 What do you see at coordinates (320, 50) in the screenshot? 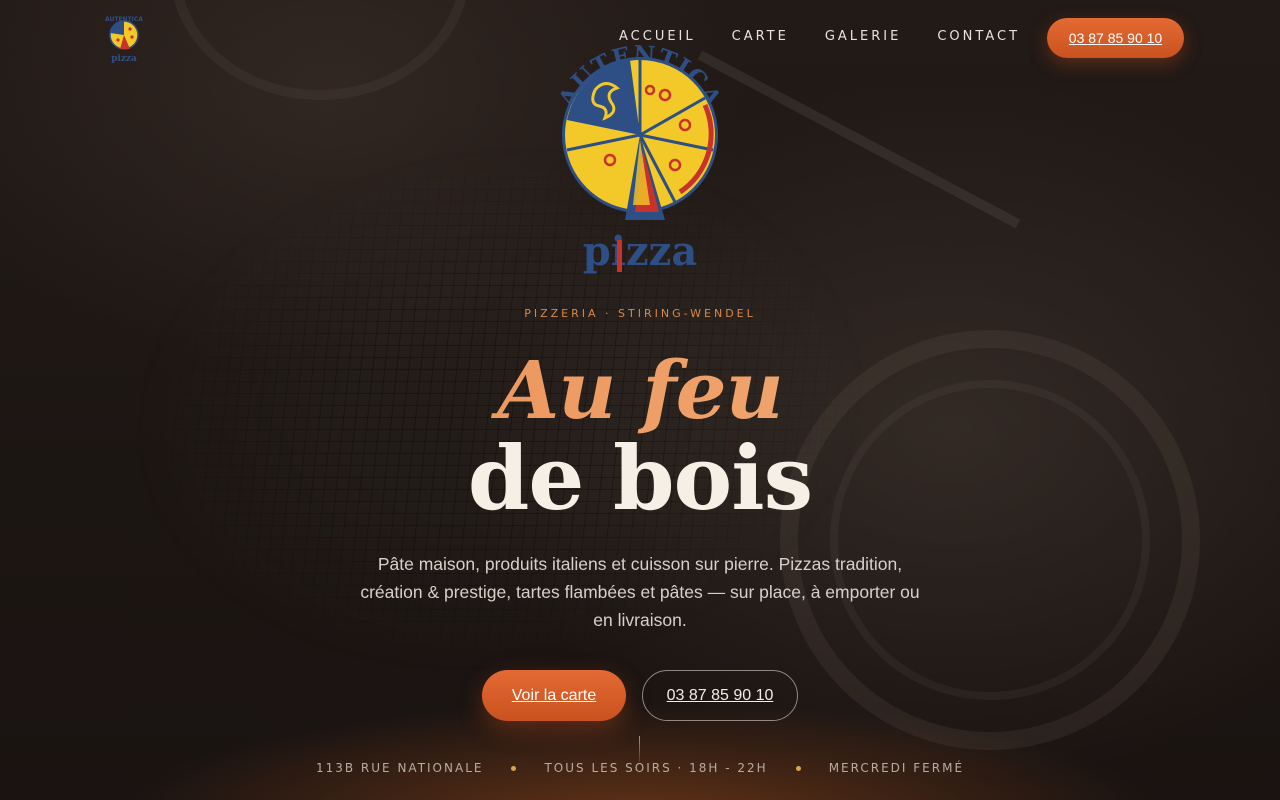
I see `oven-arch-shape` at bounding box center [320, 50].